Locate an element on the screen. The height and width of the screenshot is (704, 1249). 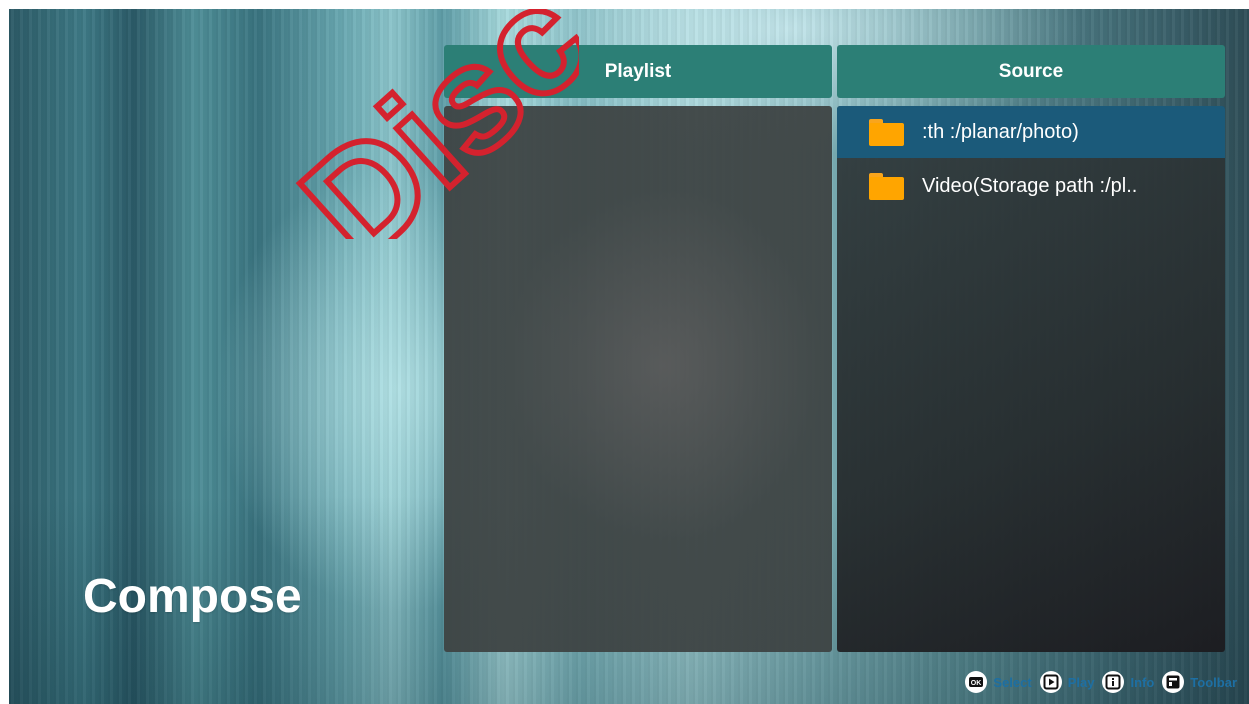
source-header-label: Source is located at coordinates (1031, 71).